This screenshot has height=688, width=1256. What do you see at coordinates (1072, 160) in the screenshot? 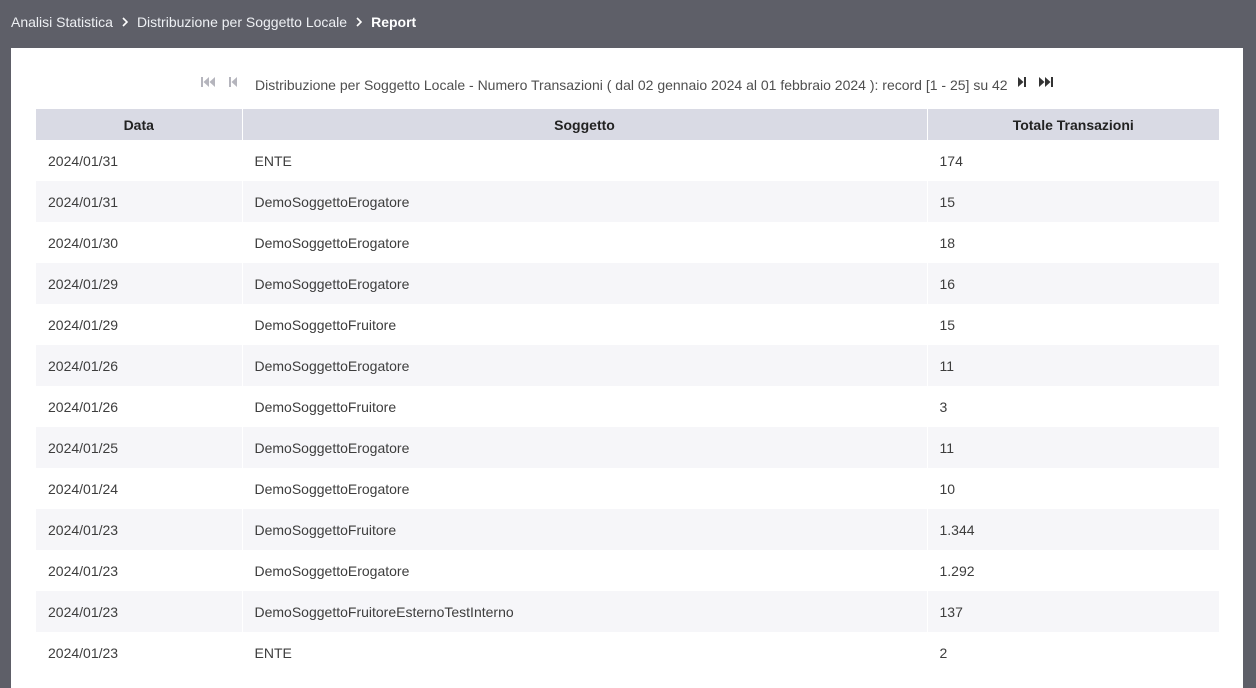
I see `cell-totale-transazioni: 174` at bounding box center [1072, 160].